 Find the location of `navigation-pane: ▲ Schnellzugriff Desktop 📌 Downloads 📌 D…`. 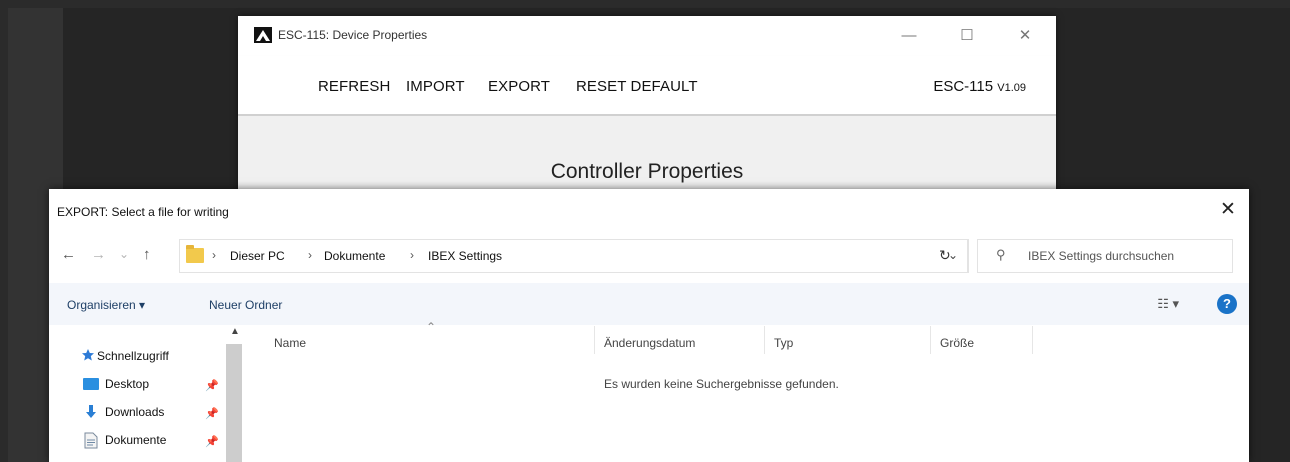

navigation-pane: ▲ Schnellzugriff Desktop 📌 Downloads 📌 D… is located at coordinates (146, 394).